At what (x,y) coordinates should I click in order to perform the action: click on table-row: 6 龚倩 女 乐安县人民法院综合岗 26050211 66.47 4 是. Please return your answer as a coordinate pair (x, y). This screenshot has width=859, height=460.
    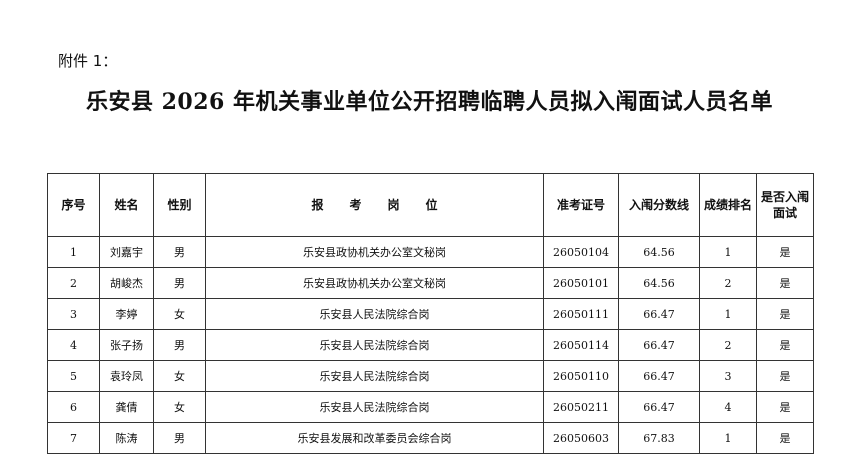
    Looking at the image, I should click on (430, 407).